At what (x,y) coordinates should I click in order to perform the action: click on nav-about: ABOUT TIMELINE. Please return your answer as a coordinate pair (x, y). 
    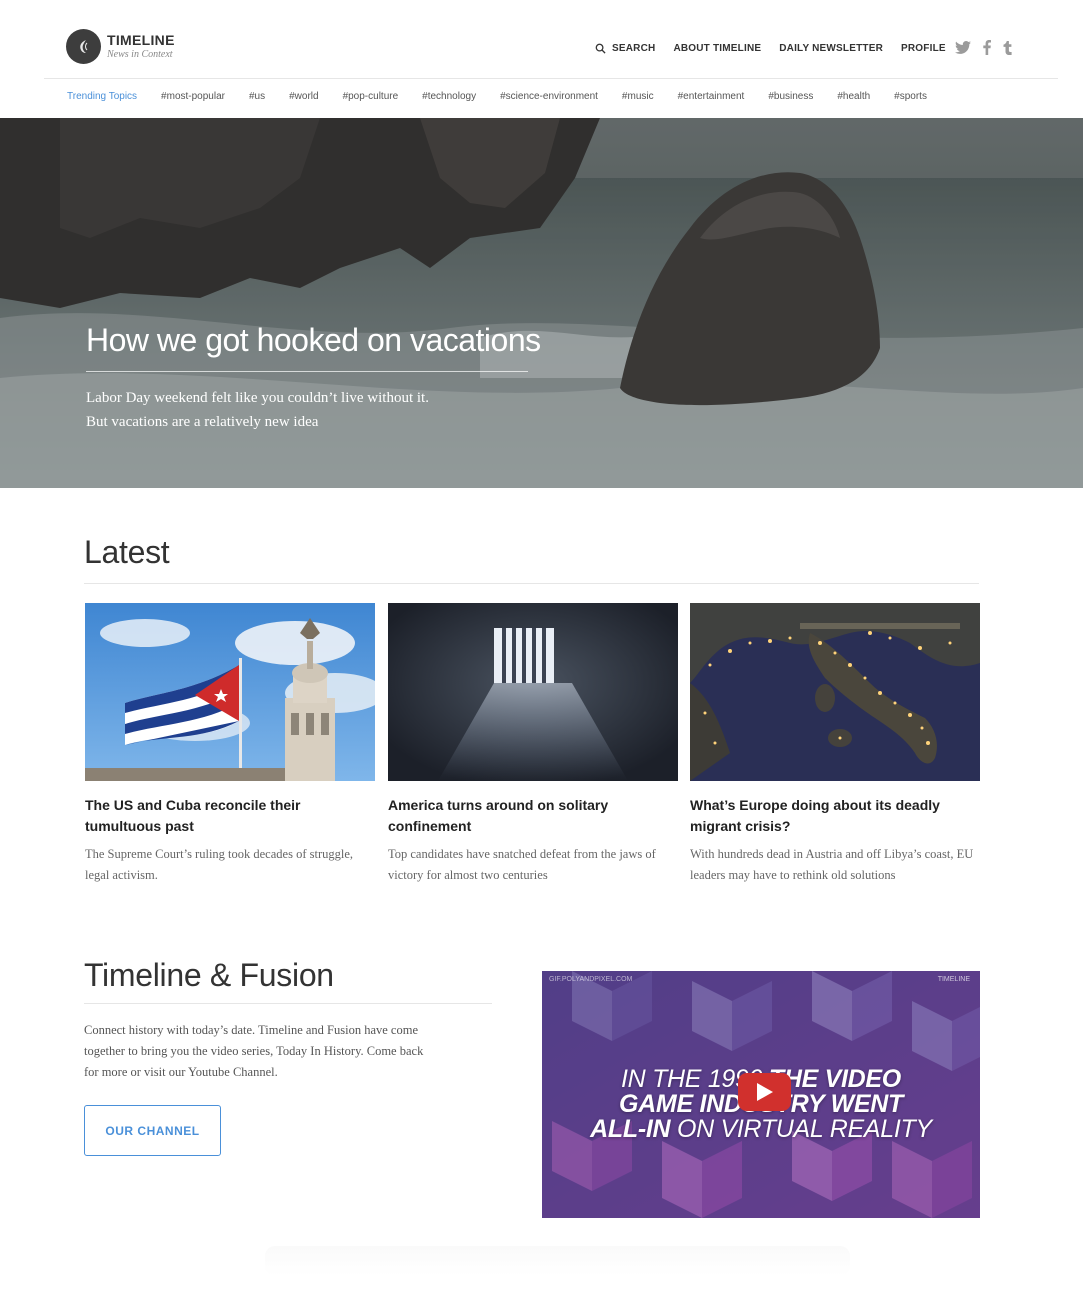
    Looking at the image, I should click on (717, 48).